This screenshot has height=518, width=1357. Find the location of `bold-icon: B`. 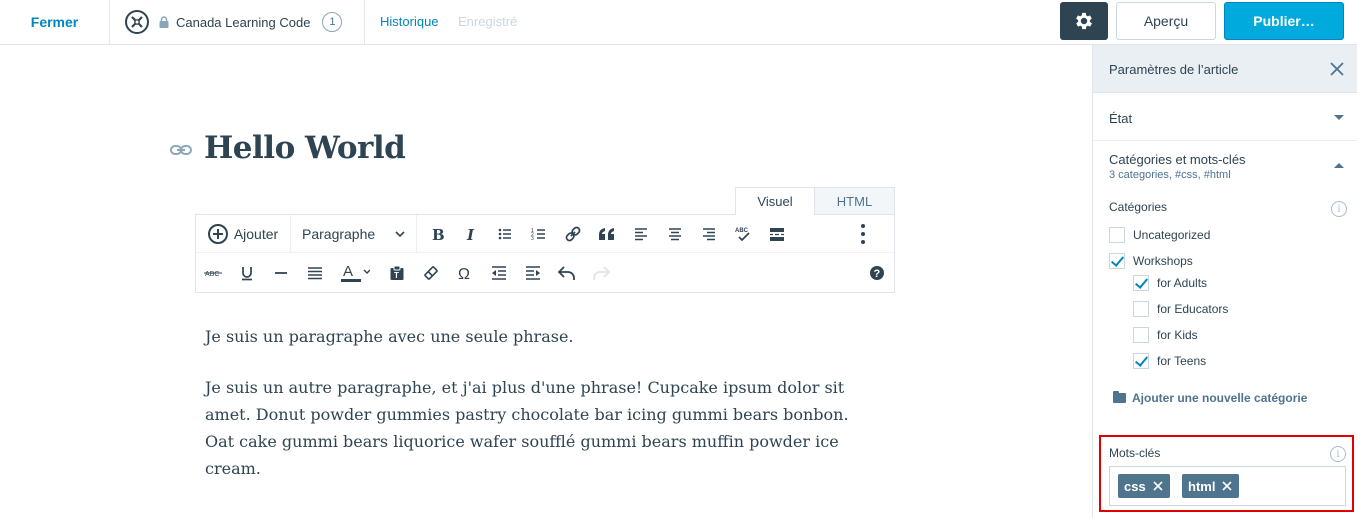

bold-icon: B is located at coordinates (438, 234).